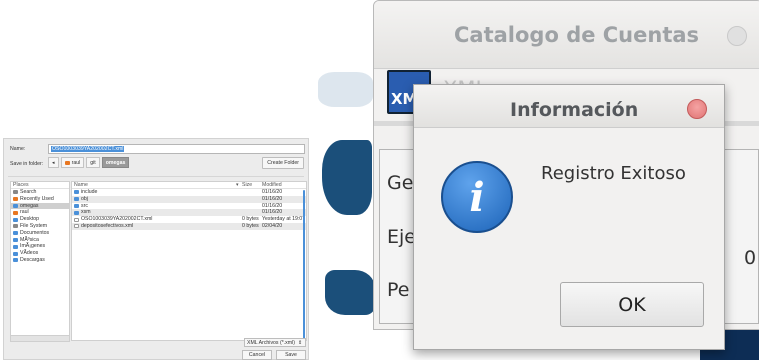 The width and height of the screenshot is (759, 360). I want to click on filename-input: OSO1003039YA202002CT.xml, so click(176, 149).